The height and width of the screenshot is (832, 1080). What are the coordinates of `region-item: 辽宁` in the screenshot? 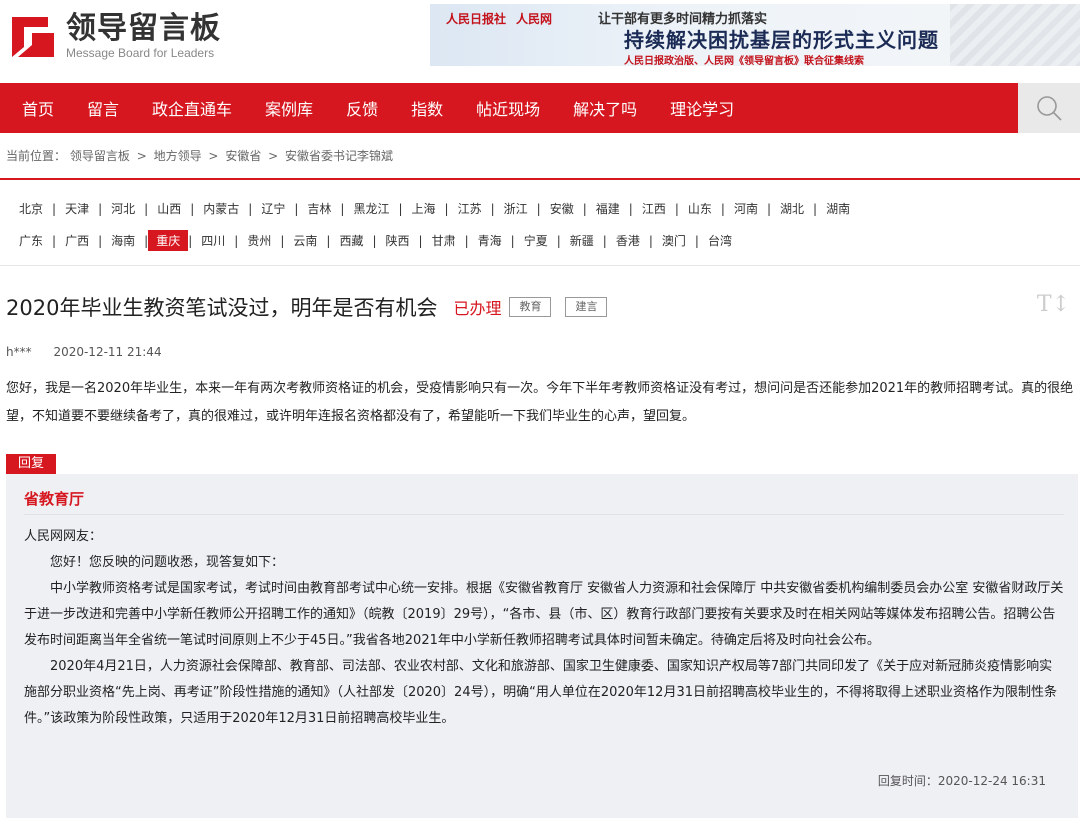 It's located at (273, 208).